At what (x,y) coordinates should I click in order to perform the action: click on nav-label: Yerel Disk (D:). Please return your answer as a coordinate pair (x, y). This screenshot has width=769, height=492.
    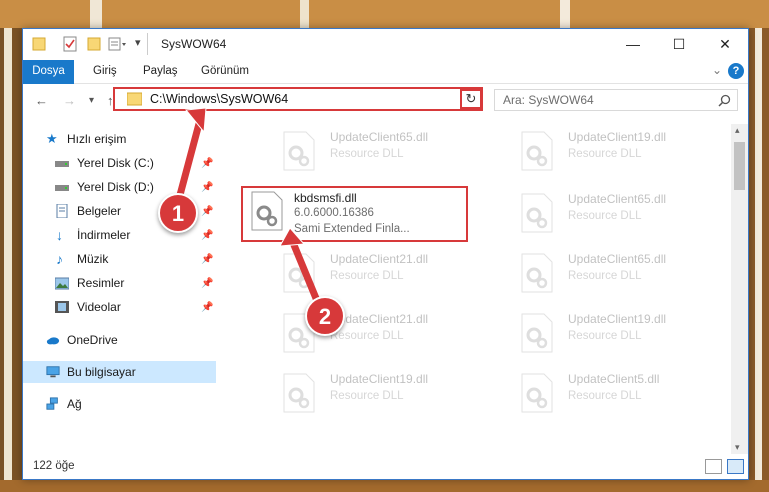
    Looking at the image, I should click on (115, 187).